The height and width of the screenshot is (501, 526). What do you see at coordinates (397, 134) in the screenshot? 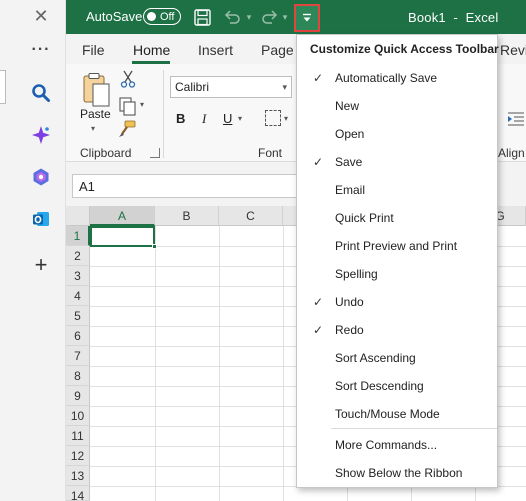
I see `menu-item-open: Open` at bounding box center [397, 134].